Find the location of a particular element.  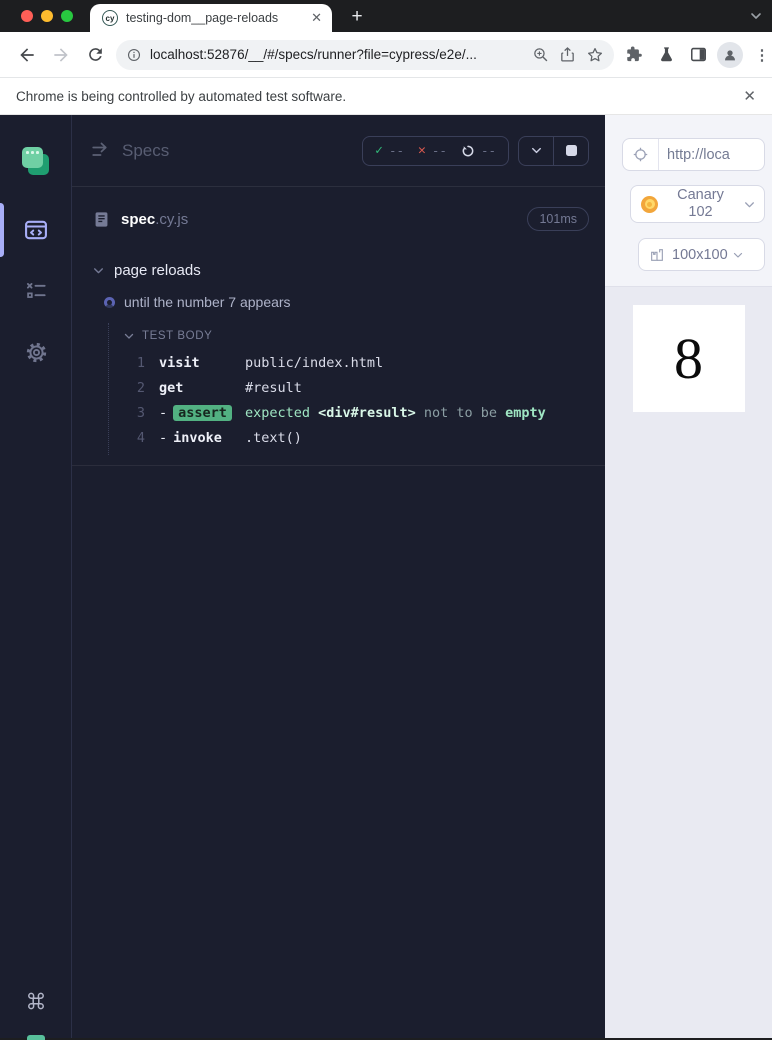

forward-button is located at coordinates (61, 55).